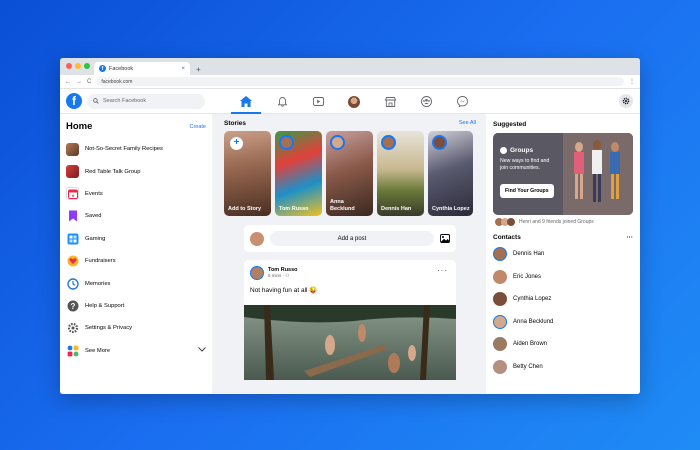 The height and width of the screenshot is (450, 700). I want to click on post-meta: 5 mins · ⚇, so click(283, 276).